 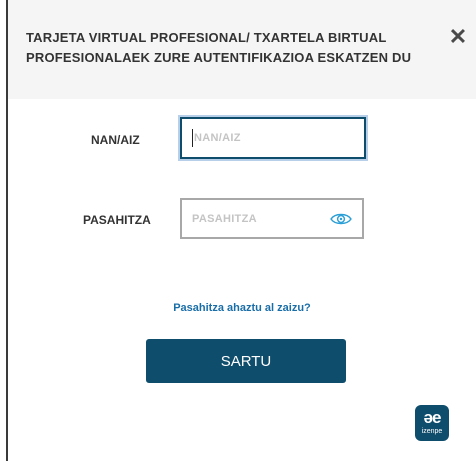 I want to click on nan-input, so click(x=273, y=138).